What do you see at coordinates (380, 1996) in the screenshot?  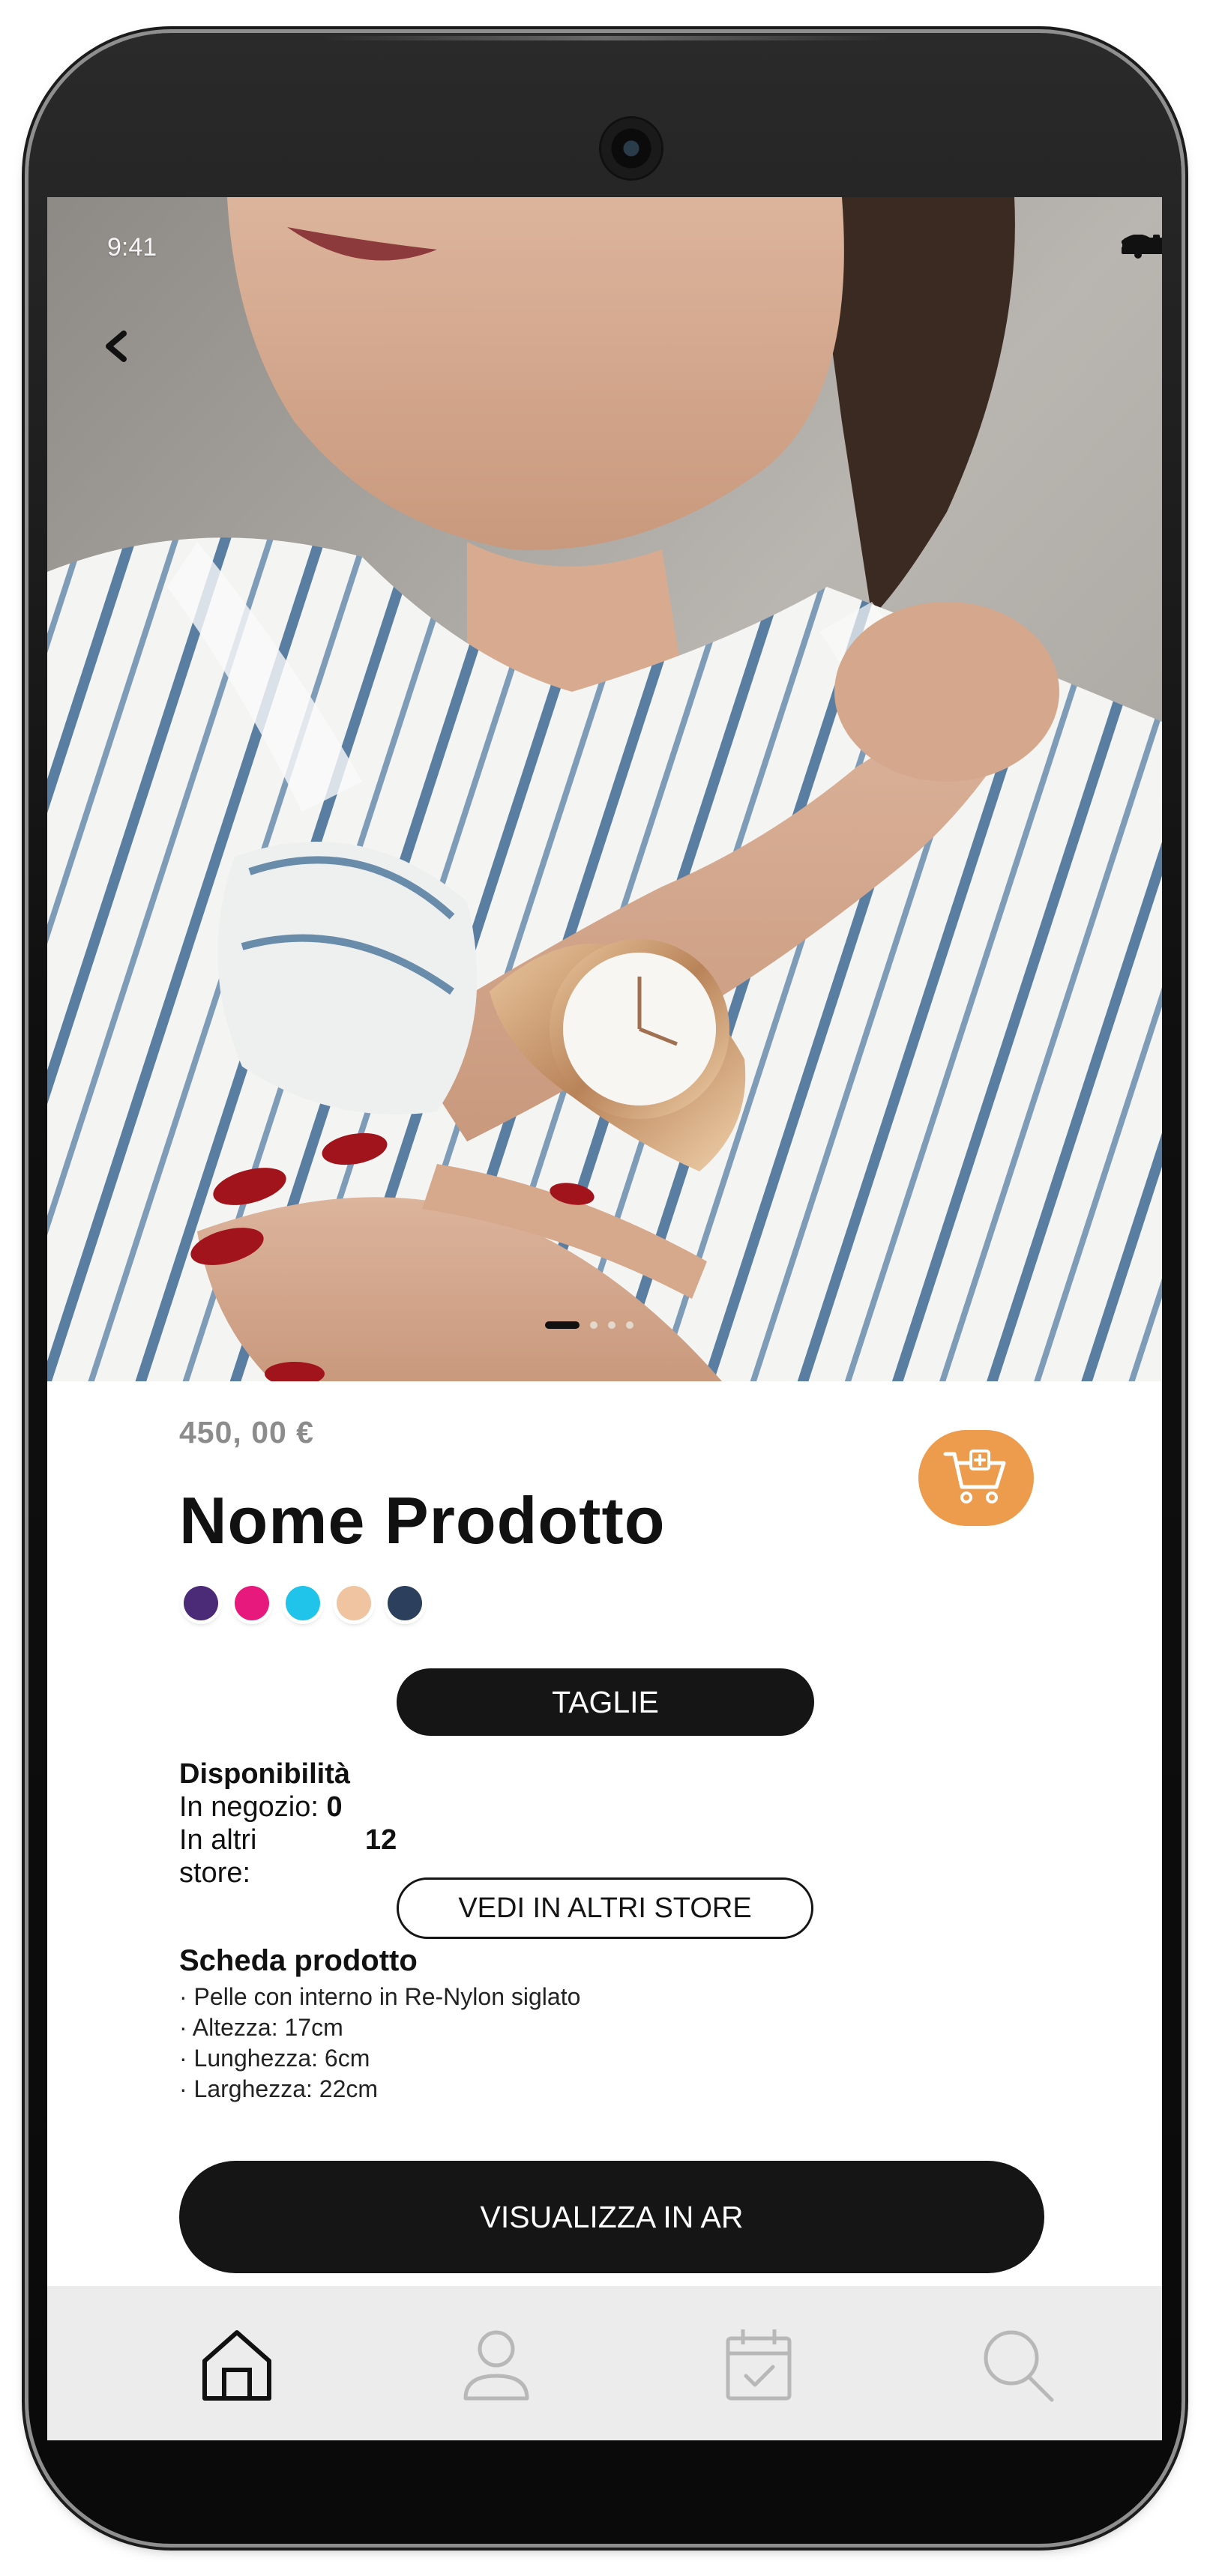 I see `product-sheet-item: · Pelle con interno in Re-Nylon siglato` at bounding box center [380, 1996].